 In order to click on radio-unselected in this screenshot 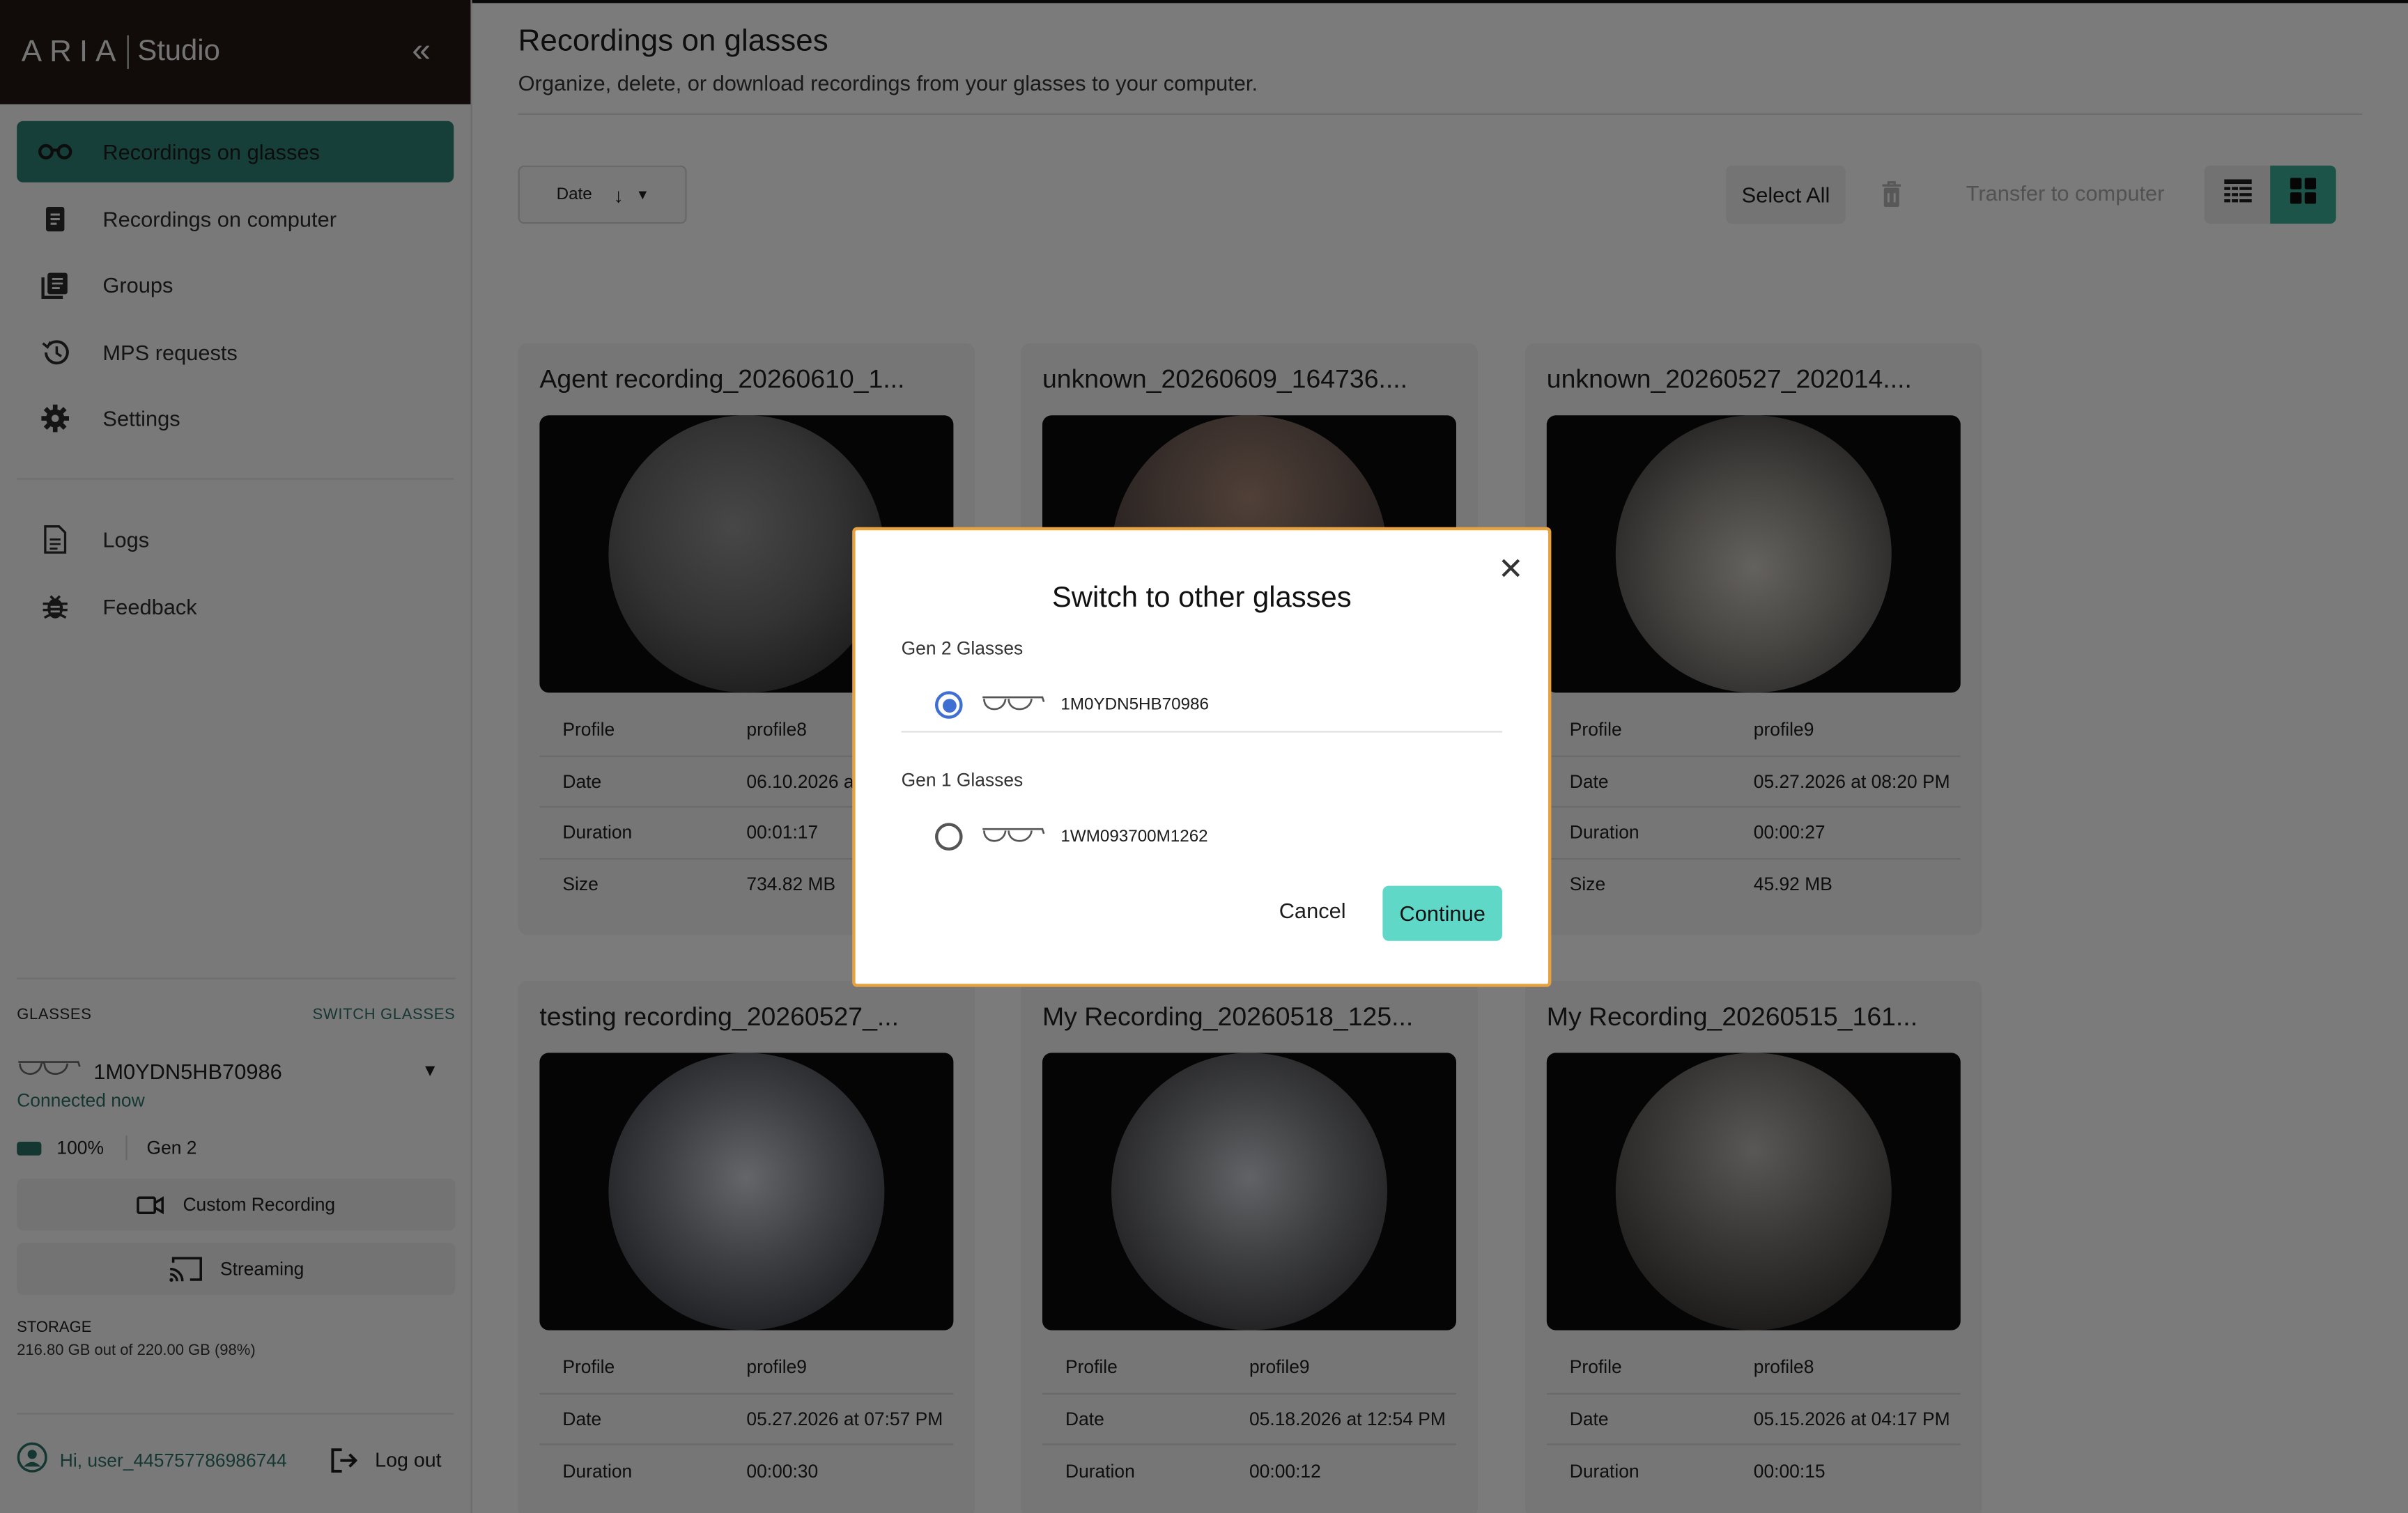, I will do `click(949, 837)`.